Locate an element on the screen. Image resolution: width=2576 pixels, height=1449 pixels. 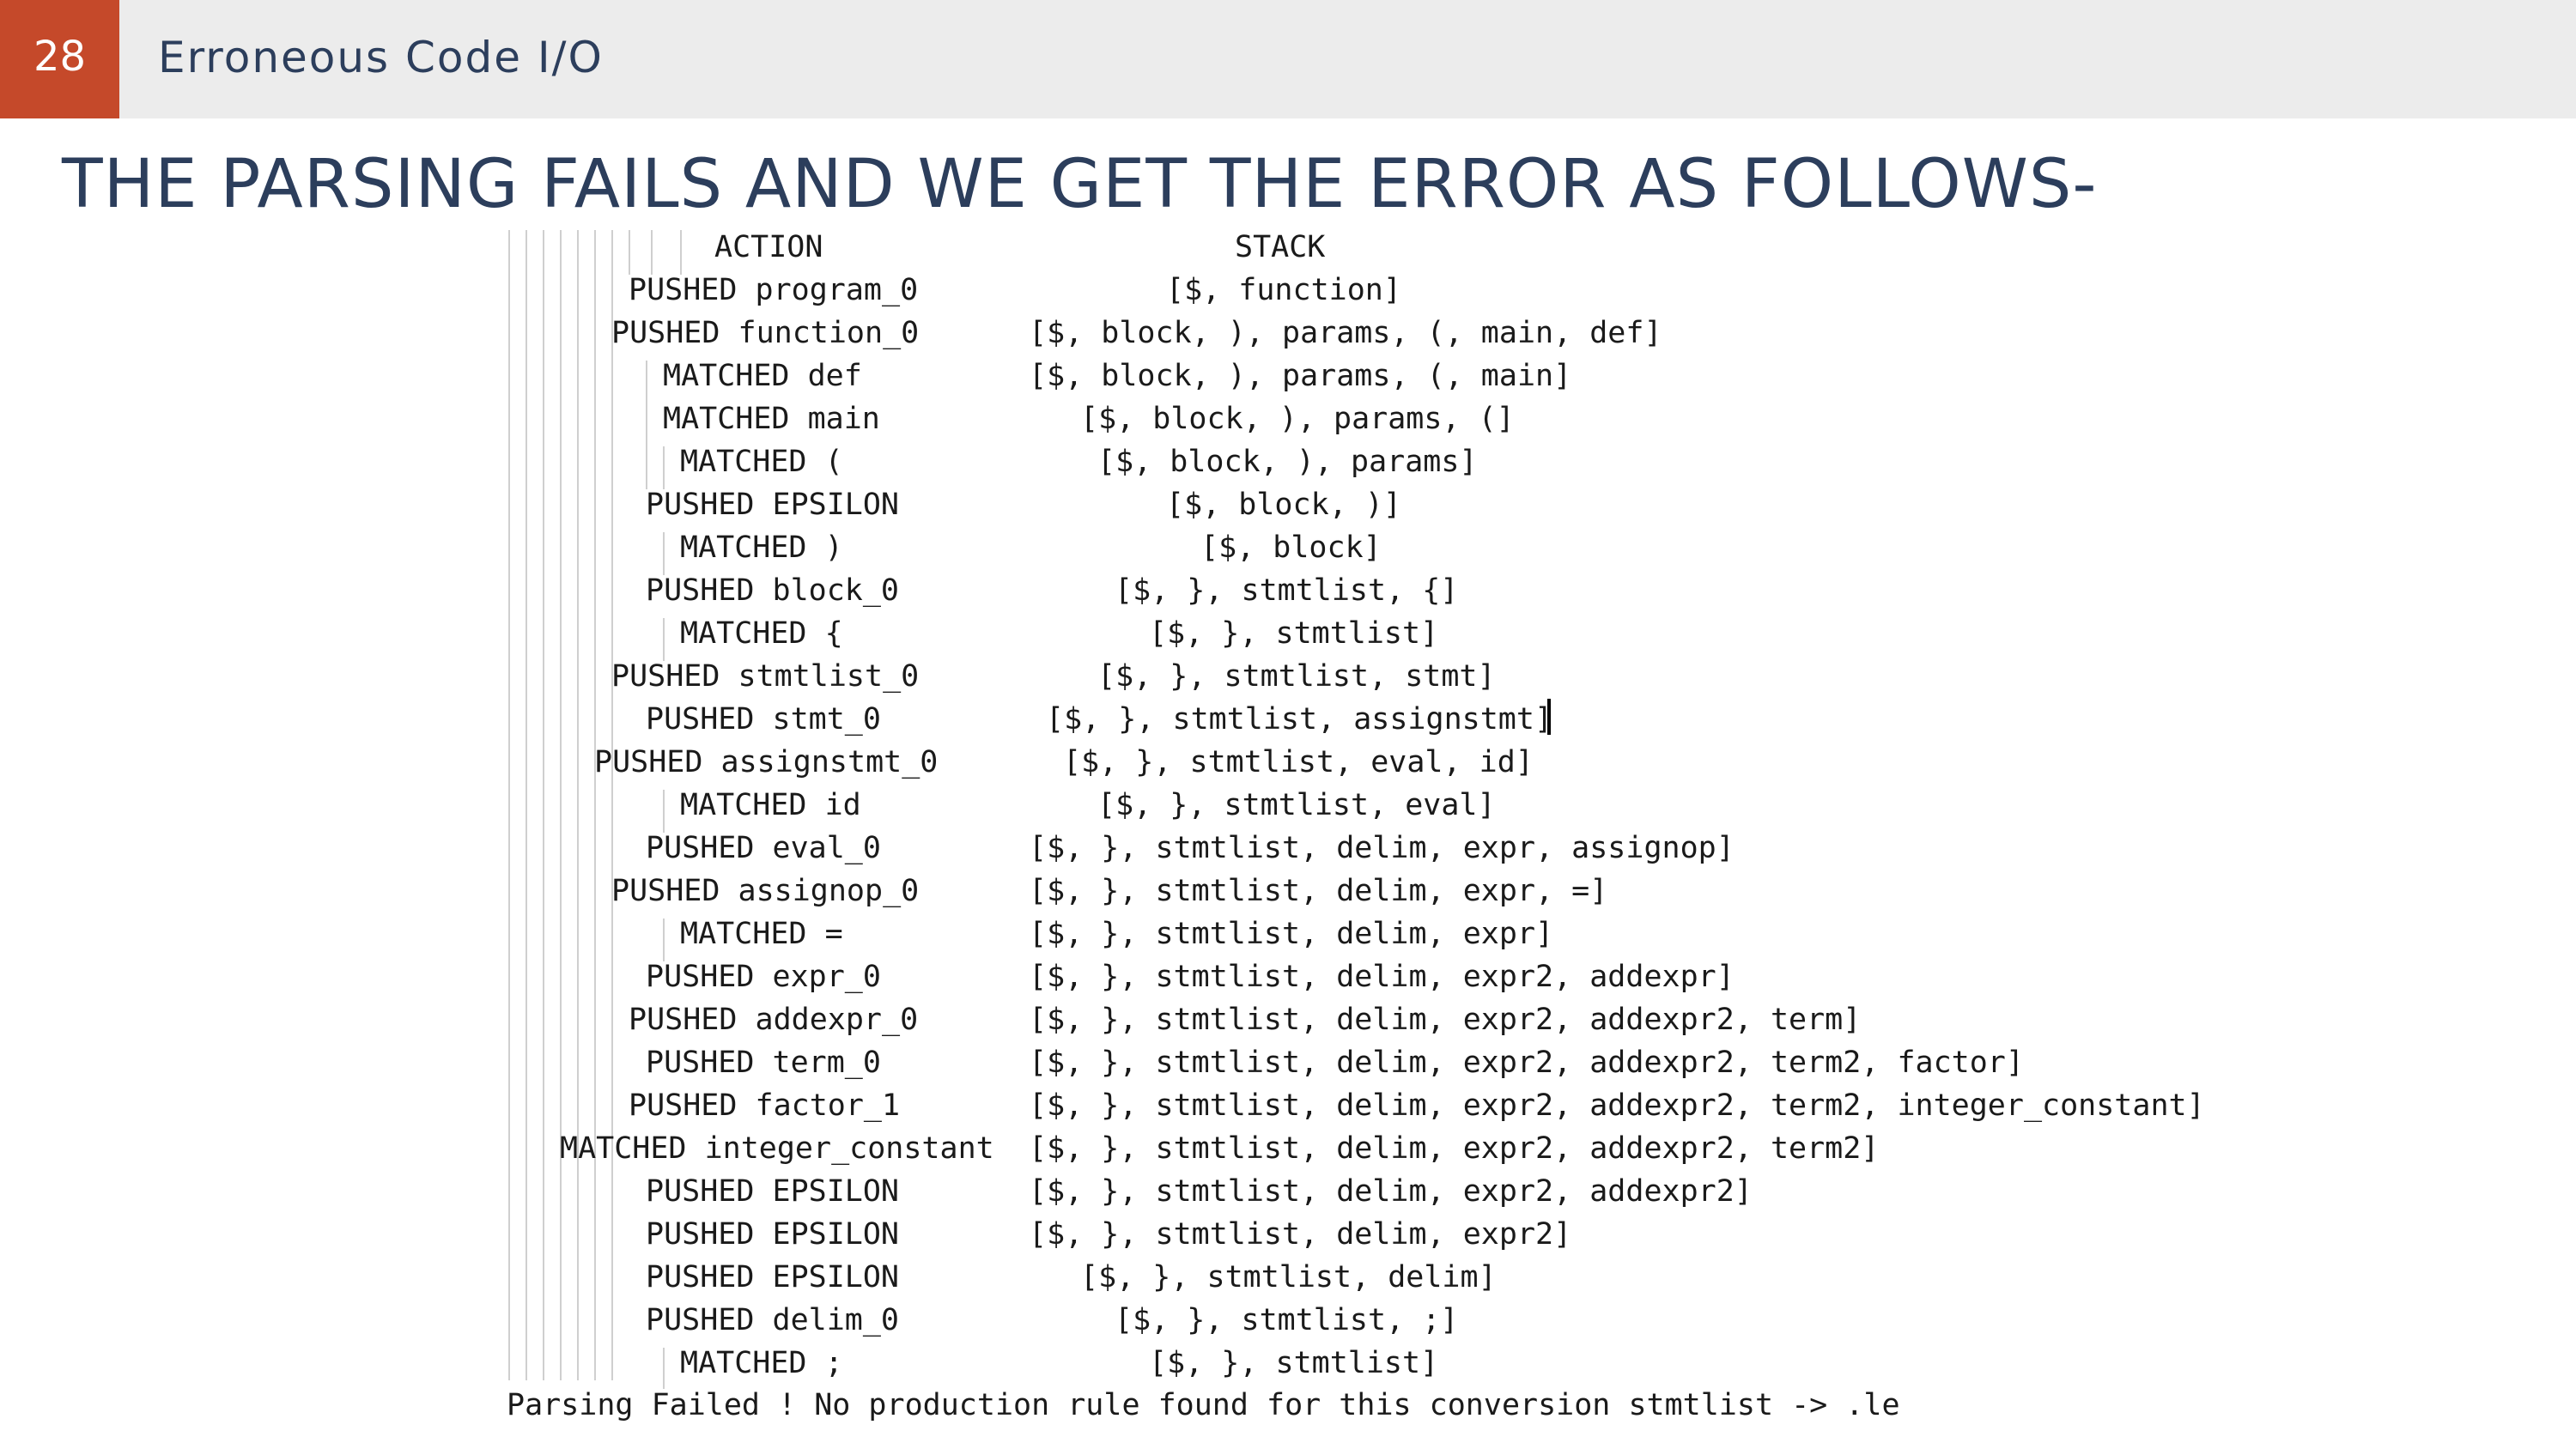
trace-action: PUSHED assignop_0 is located at coordinates (766, 891).